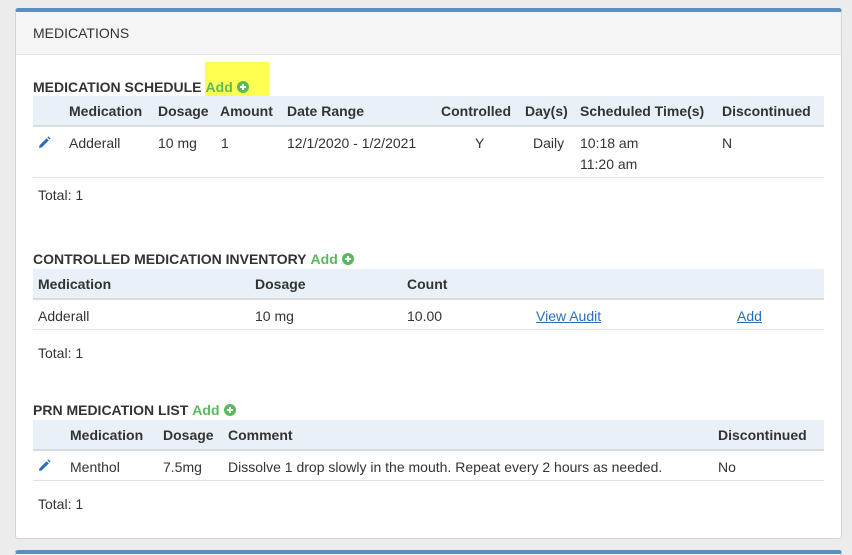 The height and width of the screenshot is (555, 852). I want to click on col-amount: Amount, so click(246, 111).